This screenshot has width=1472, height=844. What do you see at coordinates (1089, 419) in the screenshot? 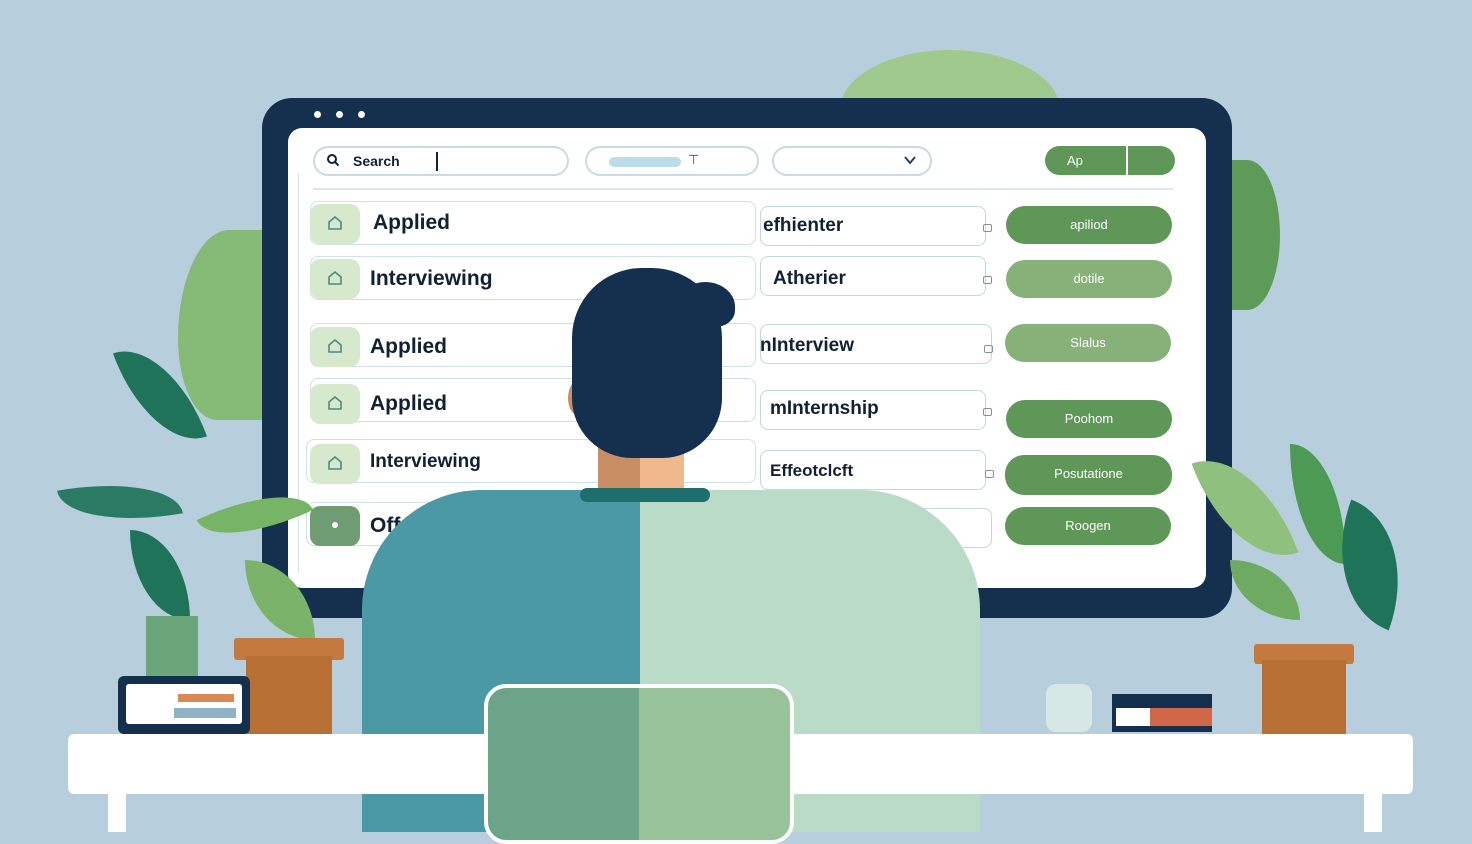
I see `status-pill: Poohom` at bounding box center [1089, 419].